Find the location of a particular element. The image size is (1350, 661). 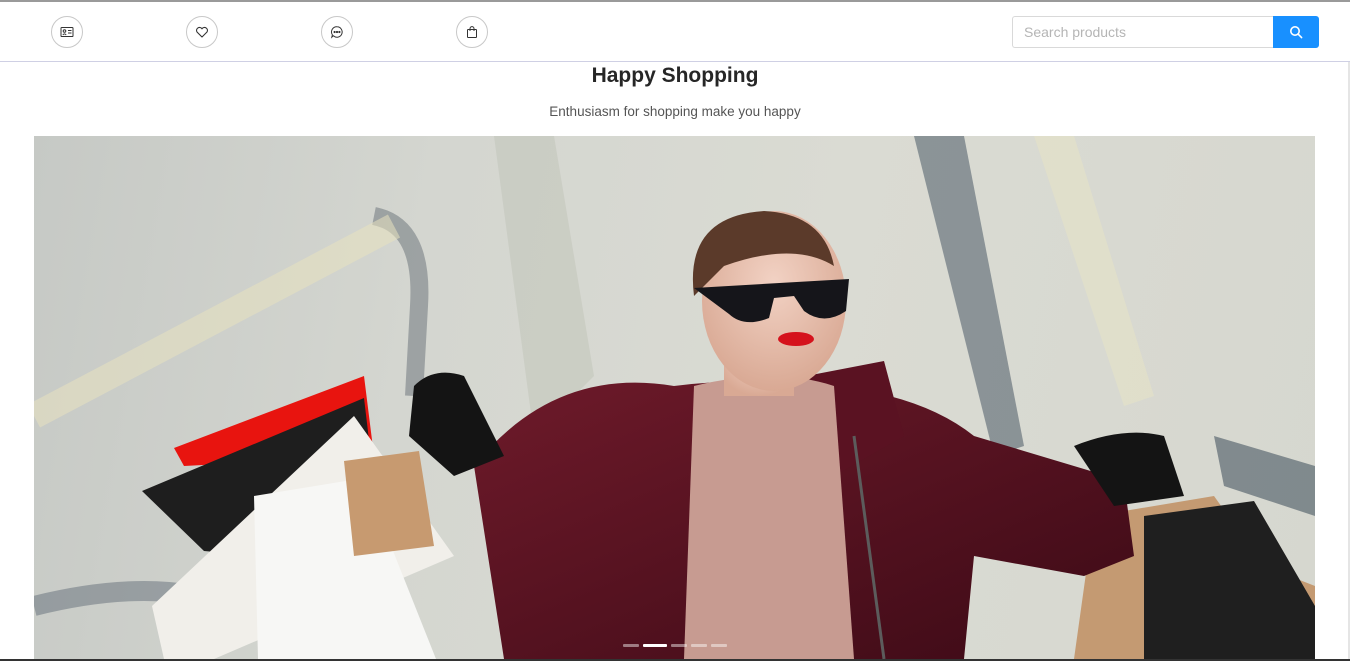

navbar is located at coordinates (675, 32).